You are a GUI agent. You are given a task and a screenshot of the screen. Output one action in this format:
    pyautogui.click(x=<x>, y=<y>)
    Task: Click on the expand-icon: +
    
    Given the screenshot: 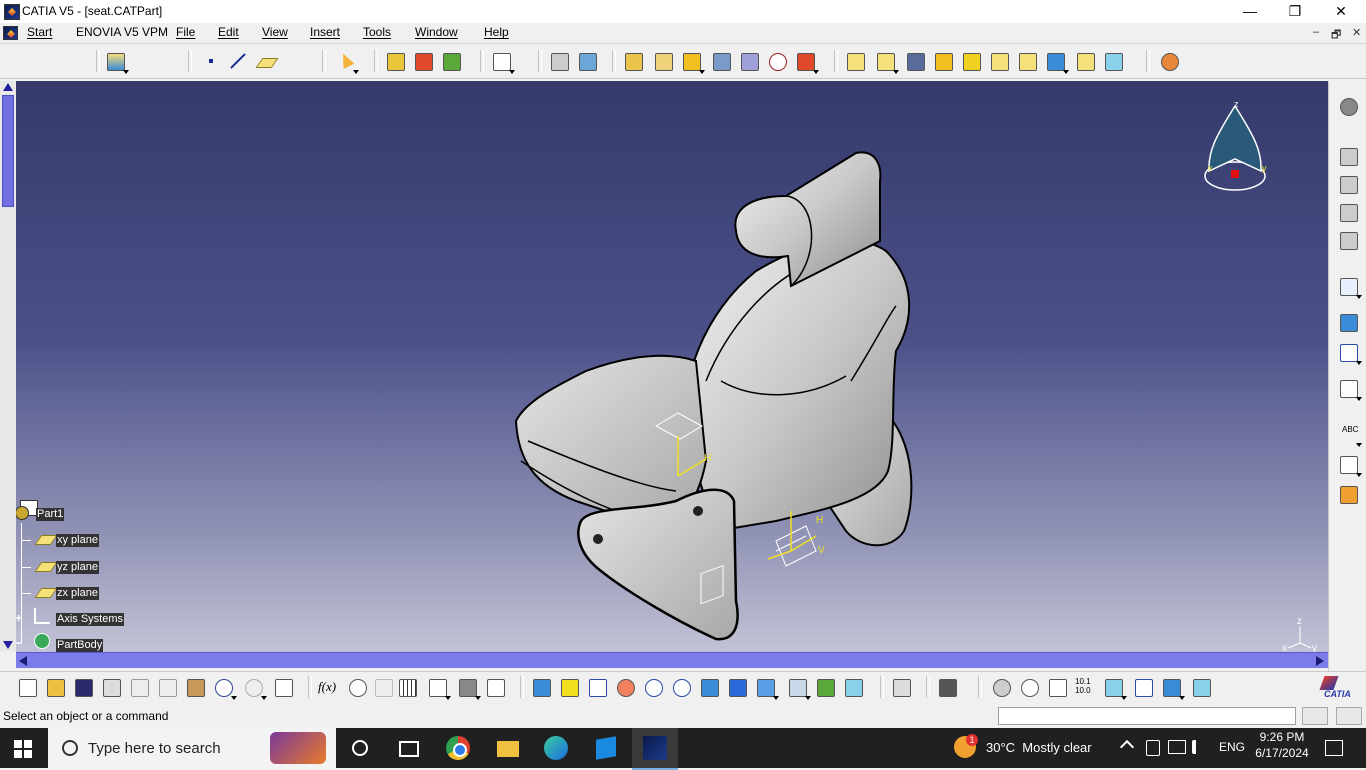 What is the action you would take?
    pyautogui.click(x=19, y=618)
    